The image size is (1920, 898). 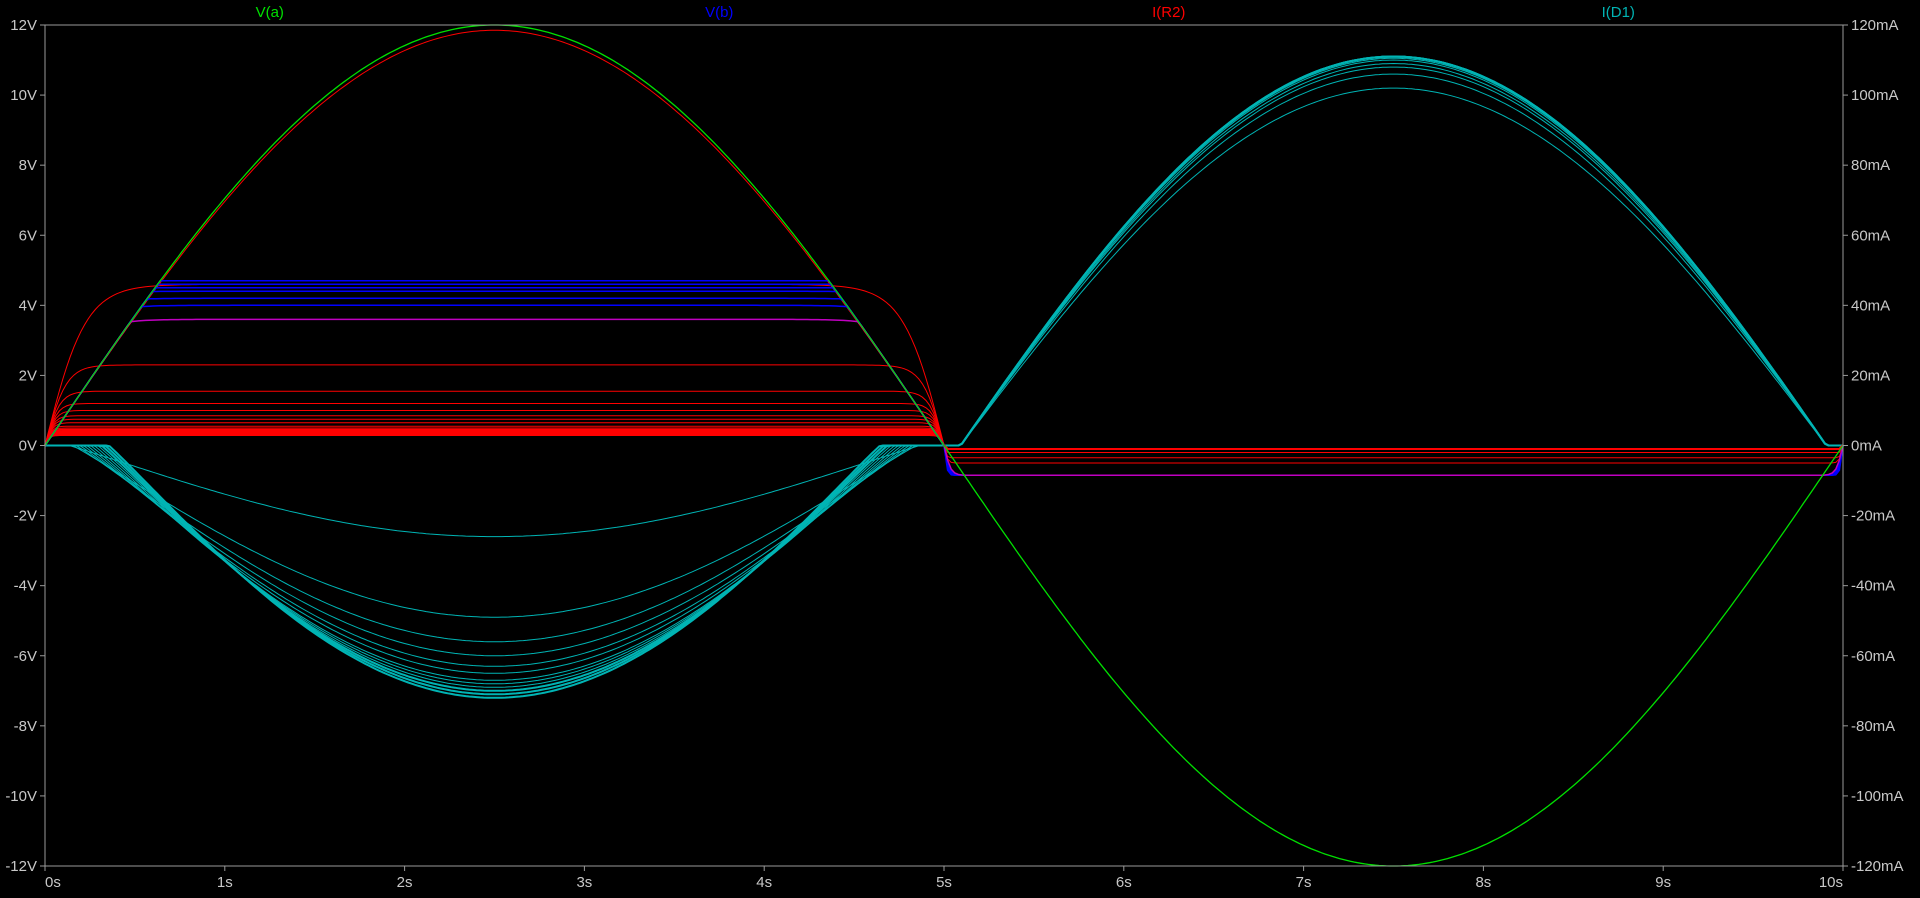 I want to click on y-right-tick-label: 40mA, so click(x=1870, y=305).